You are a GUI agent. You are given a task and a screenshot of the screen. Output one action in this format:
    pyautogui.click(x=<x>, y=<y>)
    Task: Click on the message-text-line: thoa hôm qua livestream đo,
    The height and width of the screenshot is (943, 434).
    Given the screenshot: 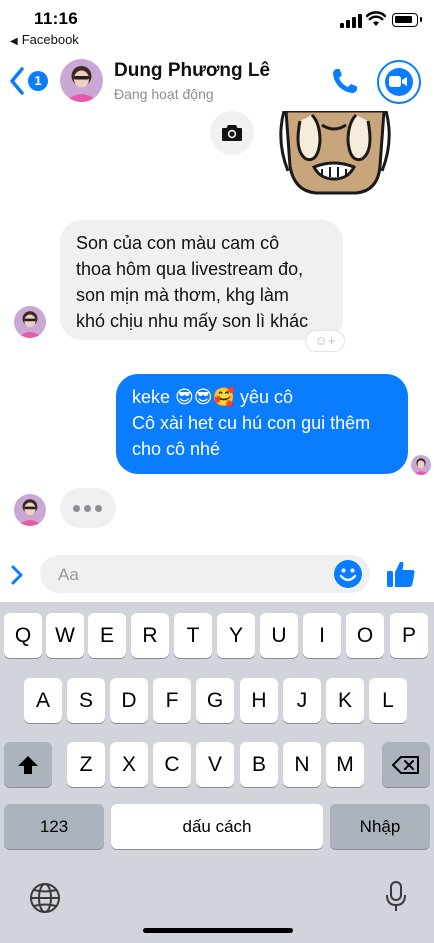 What is the action you would take?
    pyautogui.click(x=190, y=269)
    